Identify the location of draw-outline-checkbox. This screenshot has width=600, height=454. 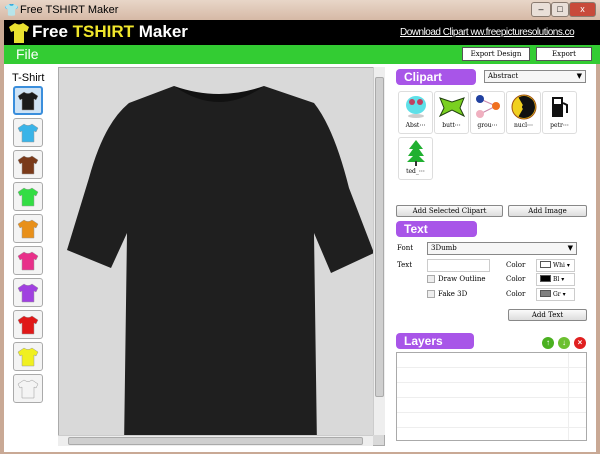
(431, 279).